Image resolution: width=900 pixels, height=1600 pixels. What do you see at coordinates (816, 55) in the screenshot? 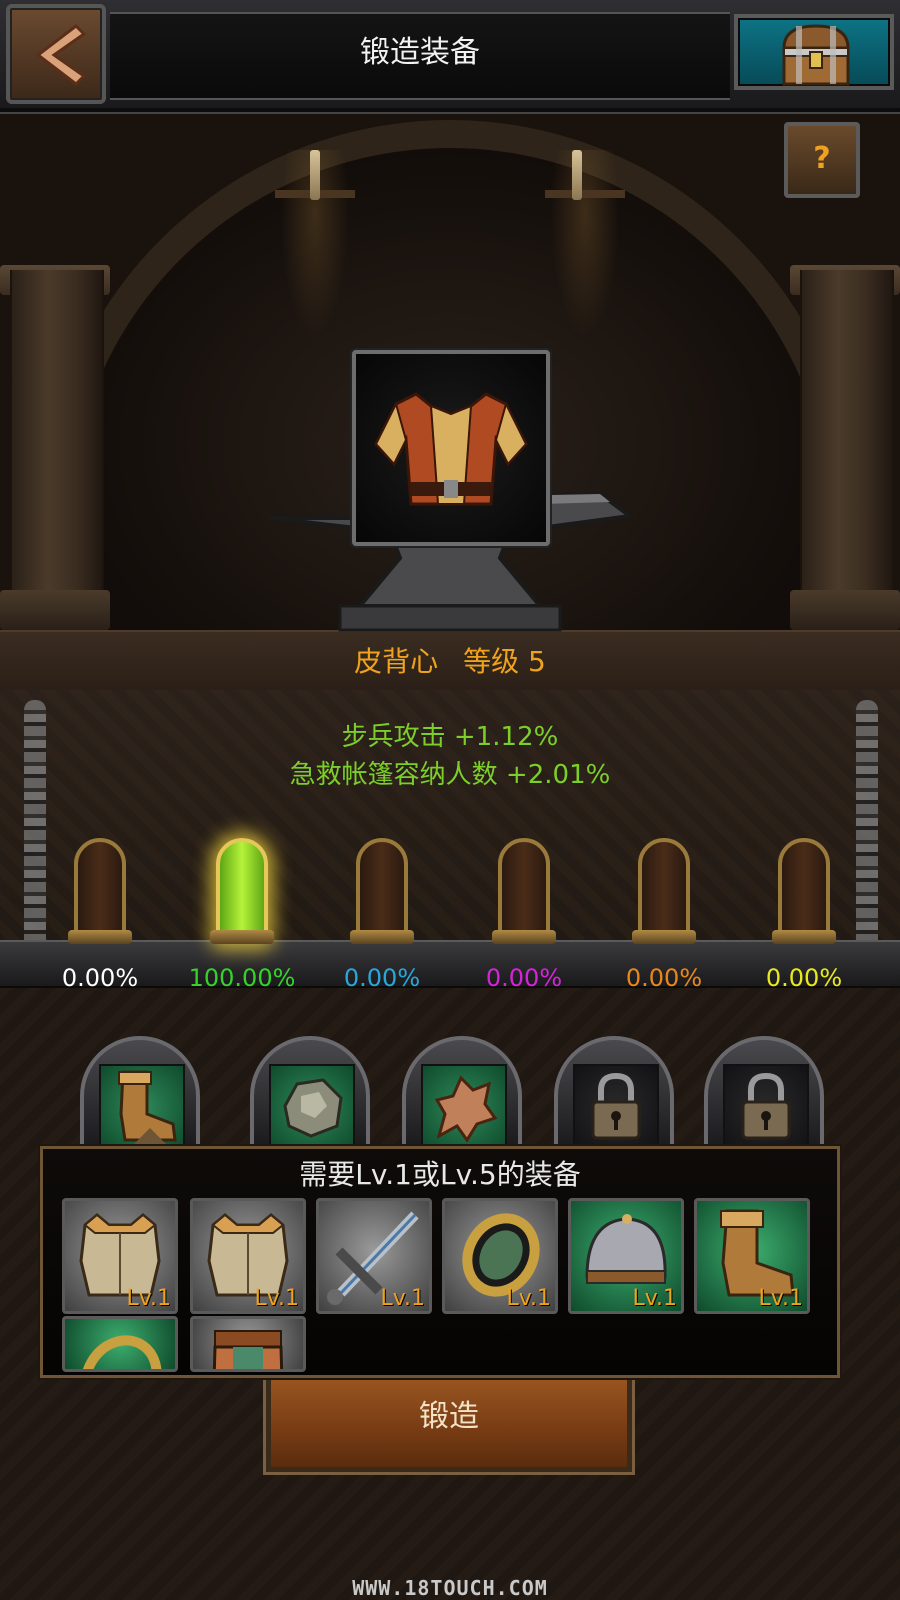
I see `treasure-chest-icon` at bounding box center [816, 55].